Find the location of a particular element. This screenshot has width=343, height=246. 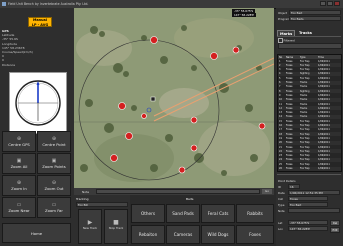

feral-cats-button: Feral Cats is located at coordinates (218, 213).